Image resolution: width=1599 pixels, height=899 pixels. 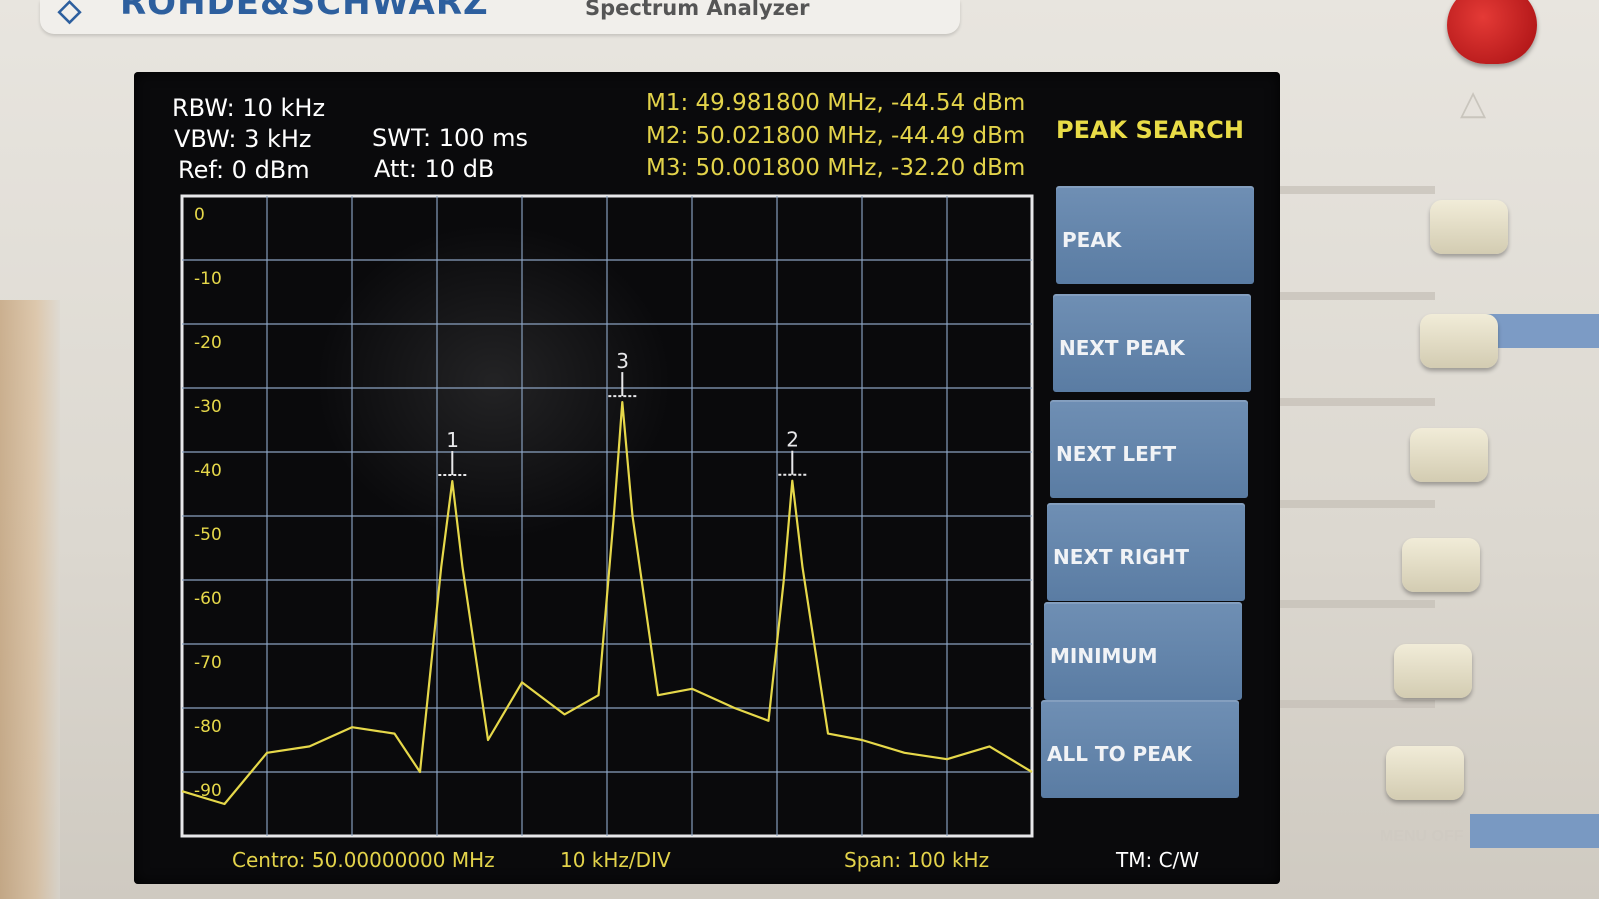 What do you see at coordinates (199, 215) in the screenshot?
I see `y-tick-label: 0` at bounding box center [199, 215].